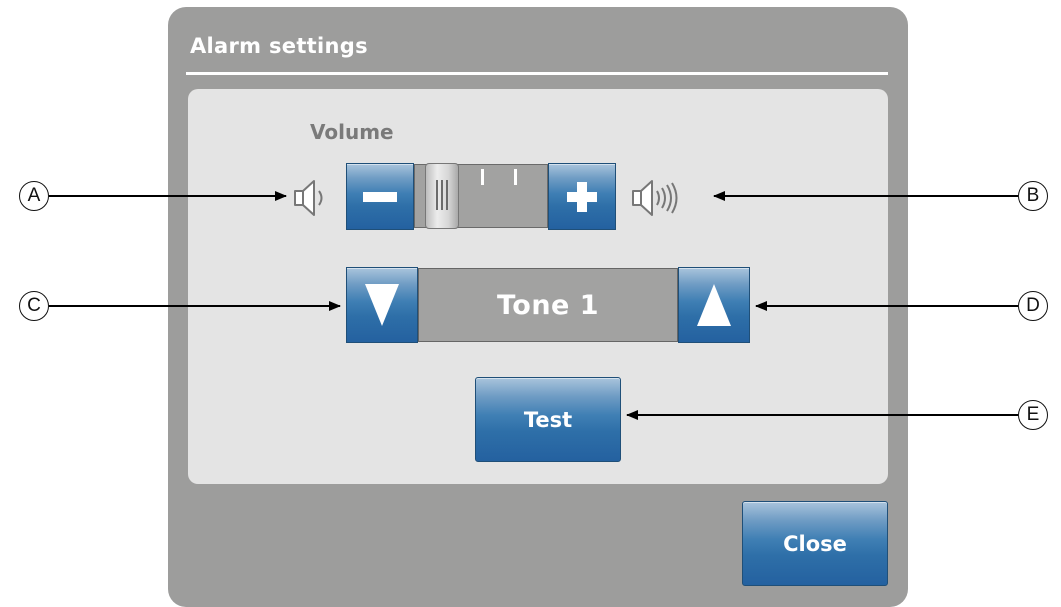 Image resolution: width=1061 pixels, height=607 pixels. What do you see at coordinates (34, 196) in the screenshot?
I see `callout-a: A` at bounding box center [34, 196].